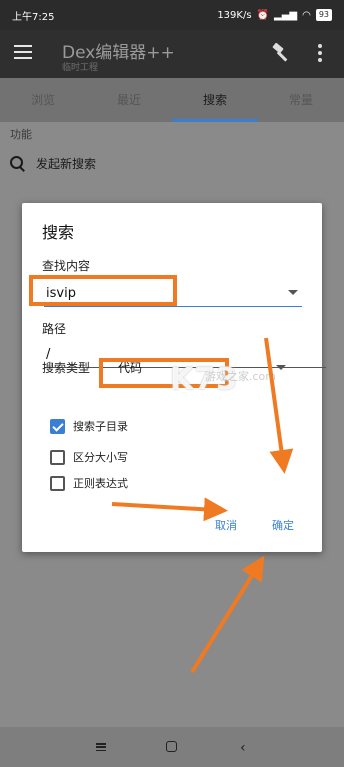  What do you see at coordinates (279, 405) in the screenshot?
I see `arrow-down` at bounding box center [279, 405].